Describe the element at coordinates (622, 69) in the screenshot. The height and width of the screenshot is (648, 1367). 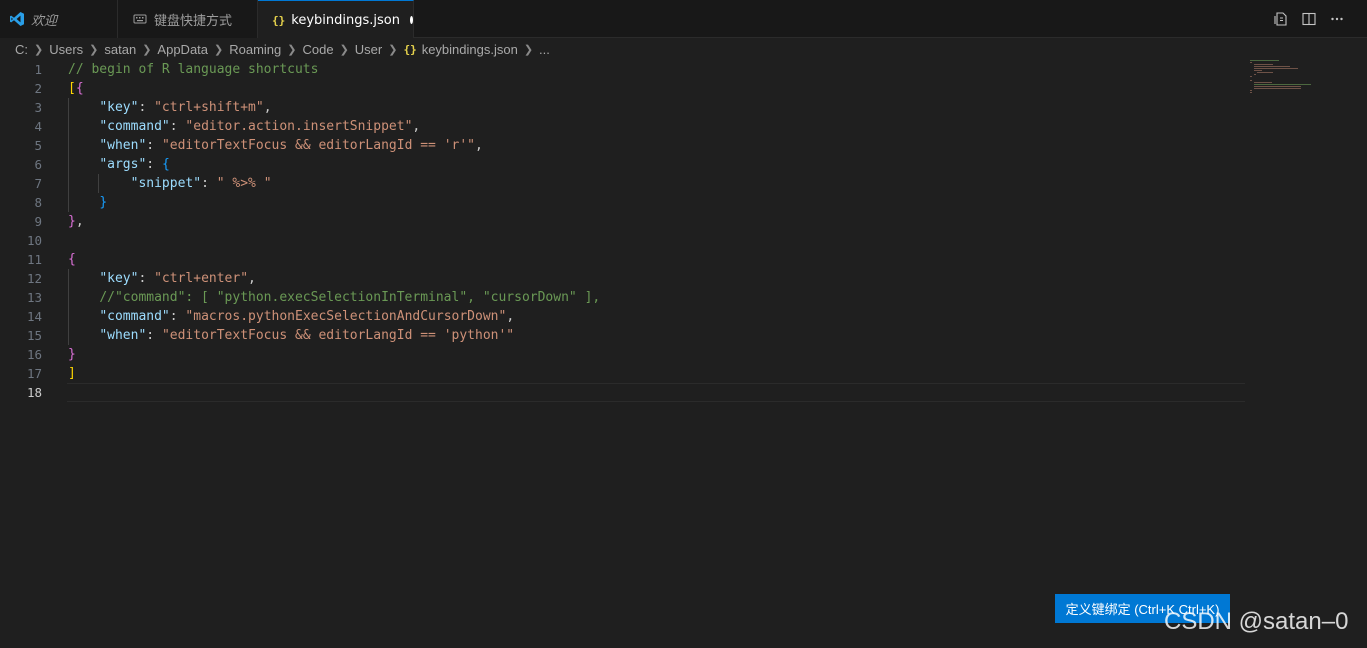
I see `code-line: 1 // begin of R language shortcuts` at that location.